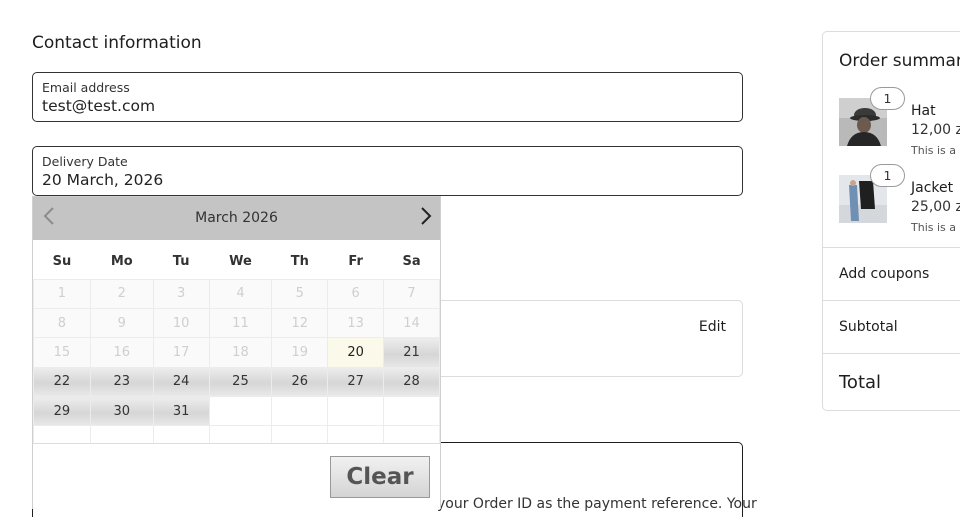  Describe the element at coordinates (62, 293) in the screenshot. I see `calendar-day: 1` at that location.